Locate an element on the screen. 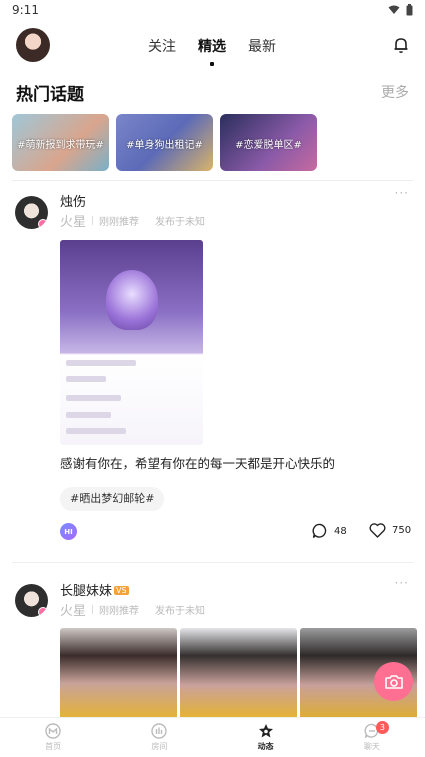  more-link: 更多 is located at coordinates (395, 92).